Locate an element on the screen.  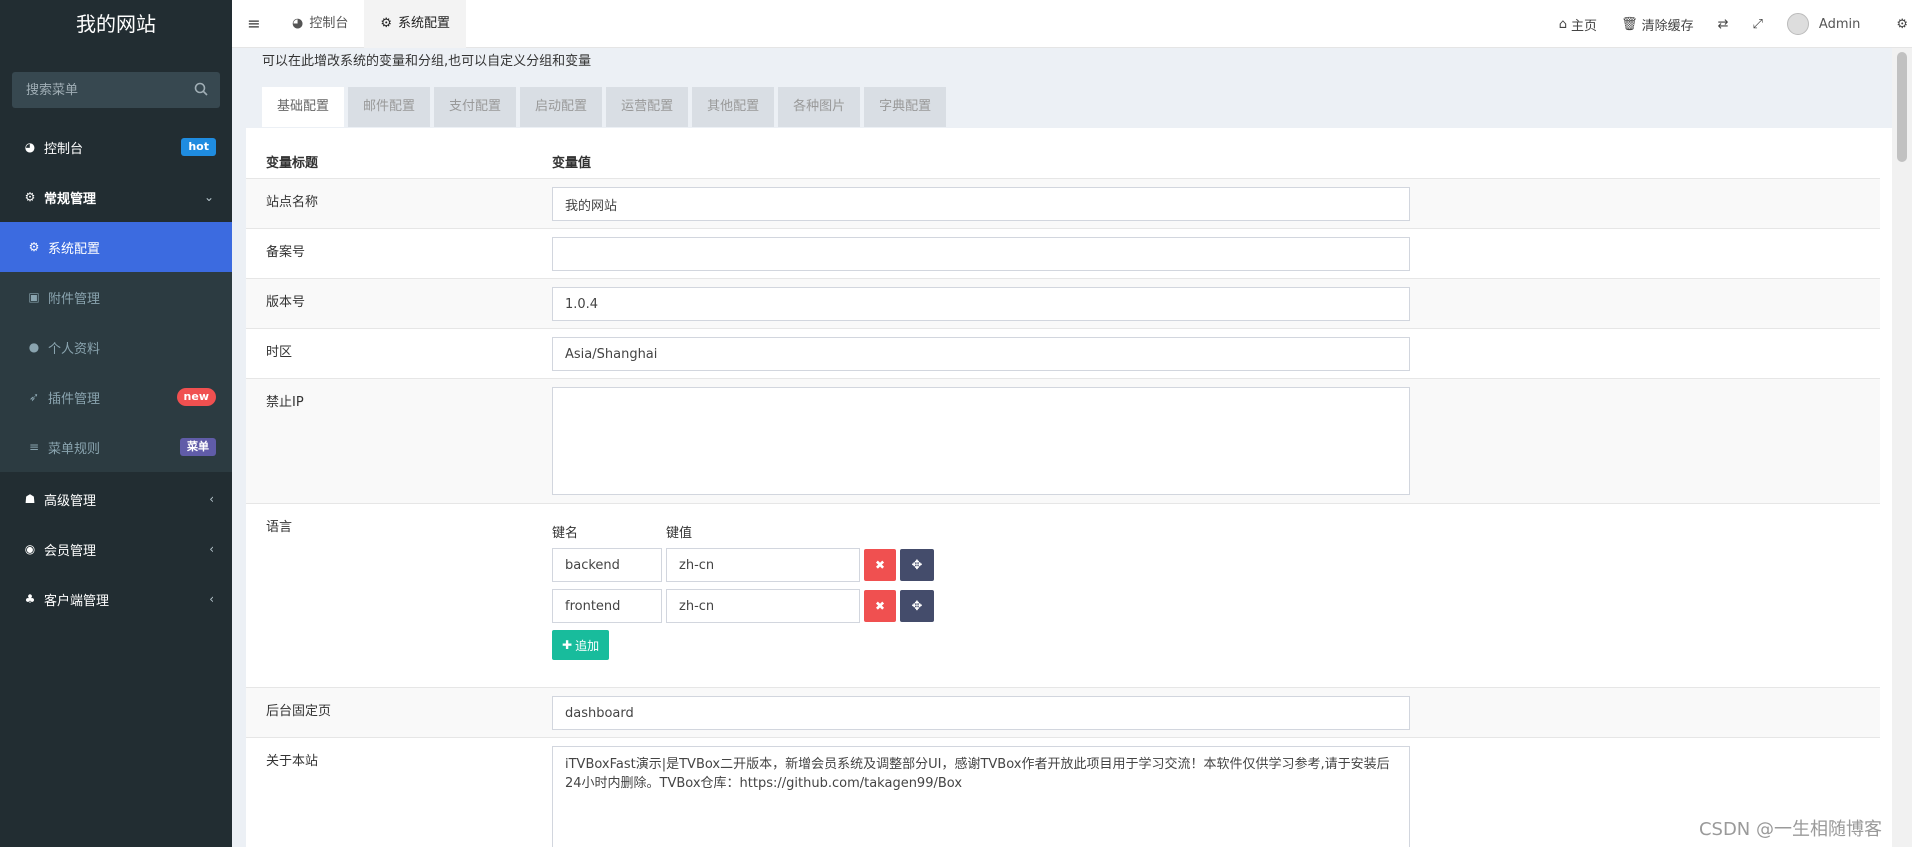
sidebar-item-label: 高级管理 is located at coordinates (70, 501).